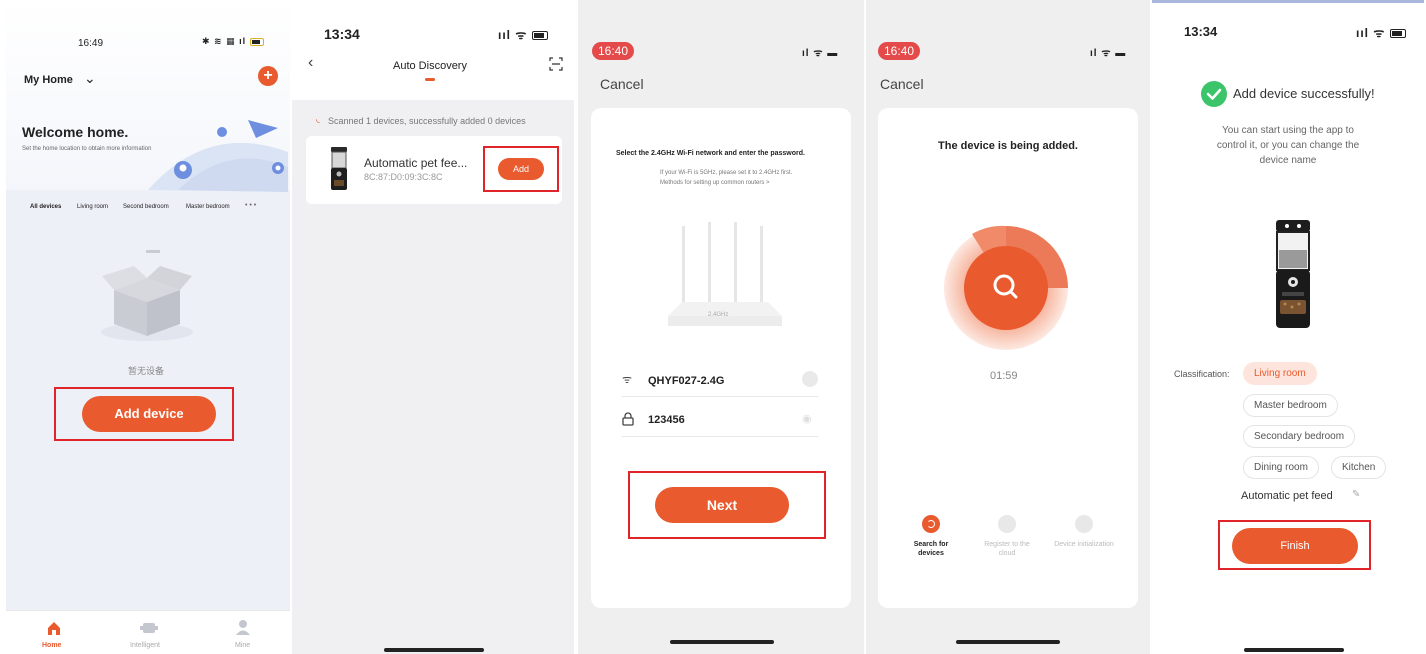 This screenshot has height=654, width=1426. What do you see at coordinates (722, 505) in the screenshot?
I see `next-button: Next` at bounding box center [722, 505].